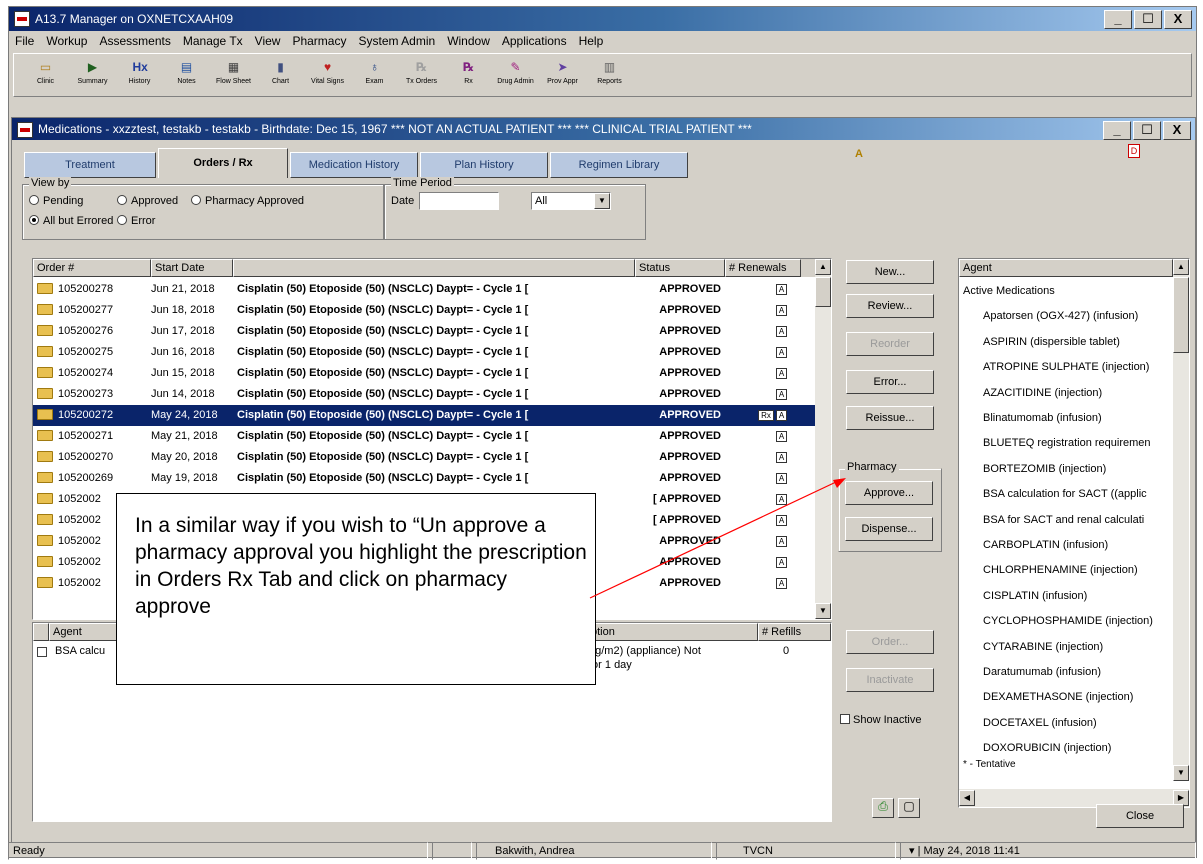 Image resolution: width=1203 pixels, height=864 pixels. I want to click on arrow-line, so click(713, 540).